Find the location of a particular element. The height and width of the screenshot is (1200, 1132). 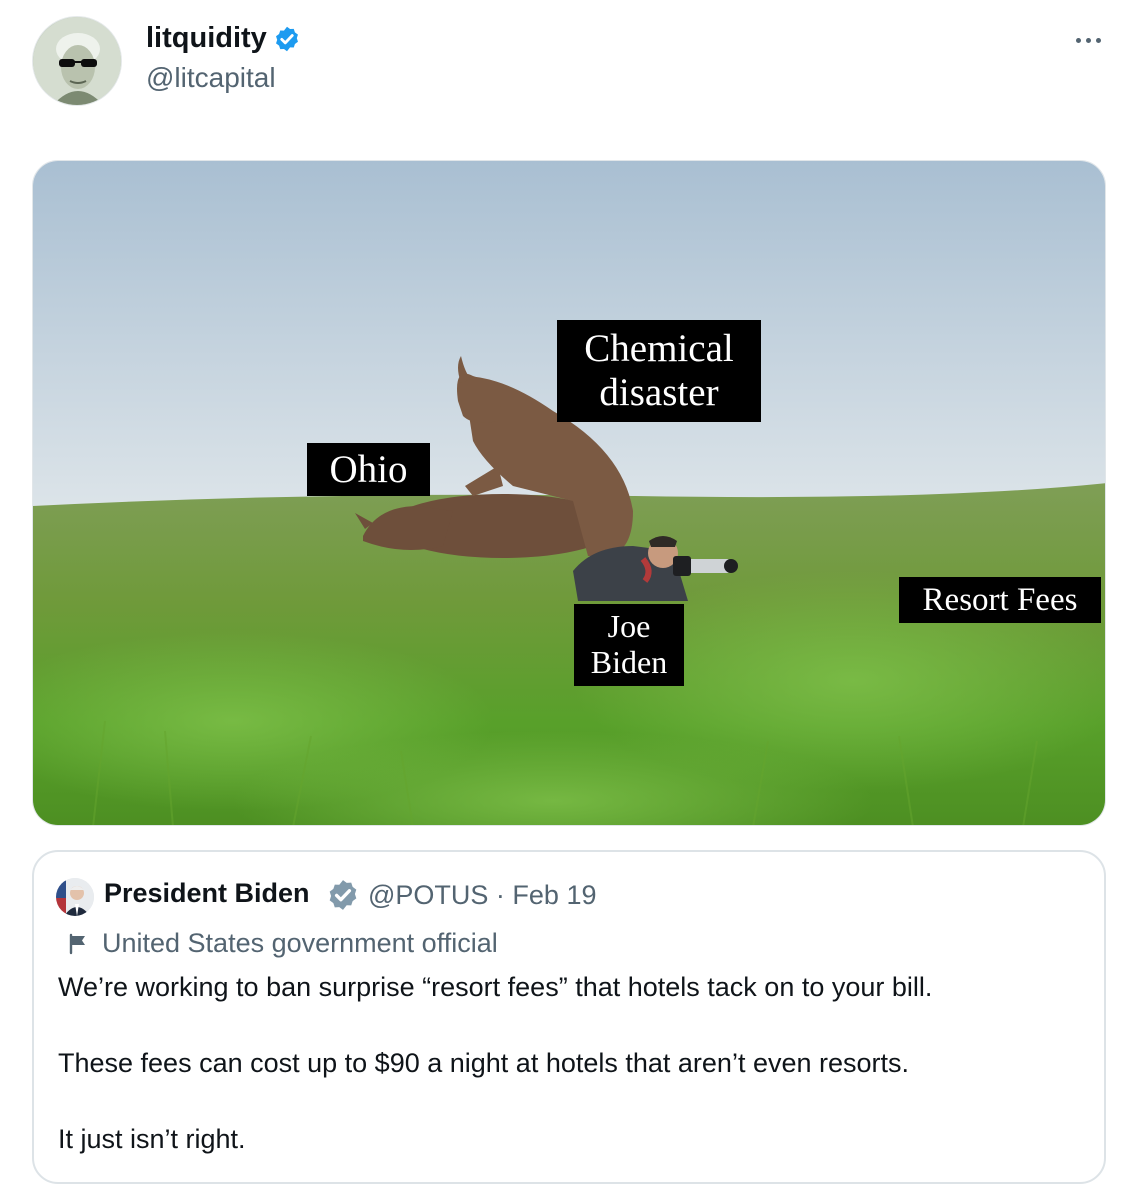

quoted-avatar-illustration is located at coordinates (75, 897).